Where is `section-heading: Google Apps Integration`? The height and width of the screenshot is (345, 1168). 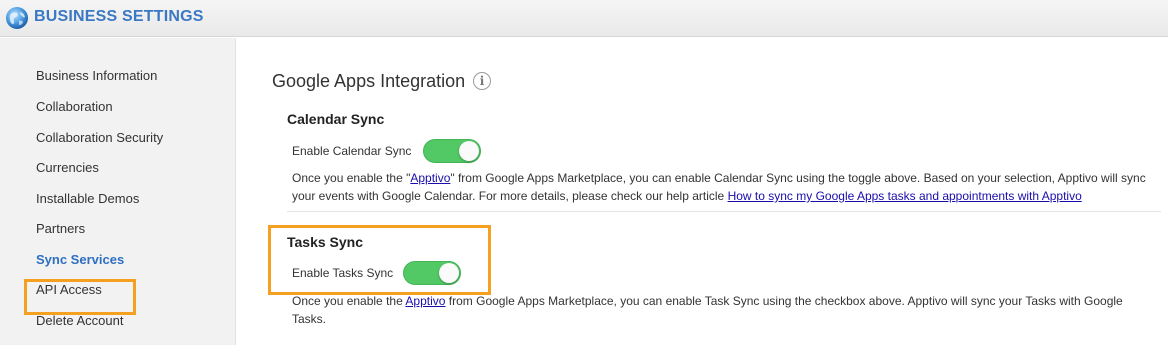 section-heading: Google Apps Integration is located at coordinates (369, 81).